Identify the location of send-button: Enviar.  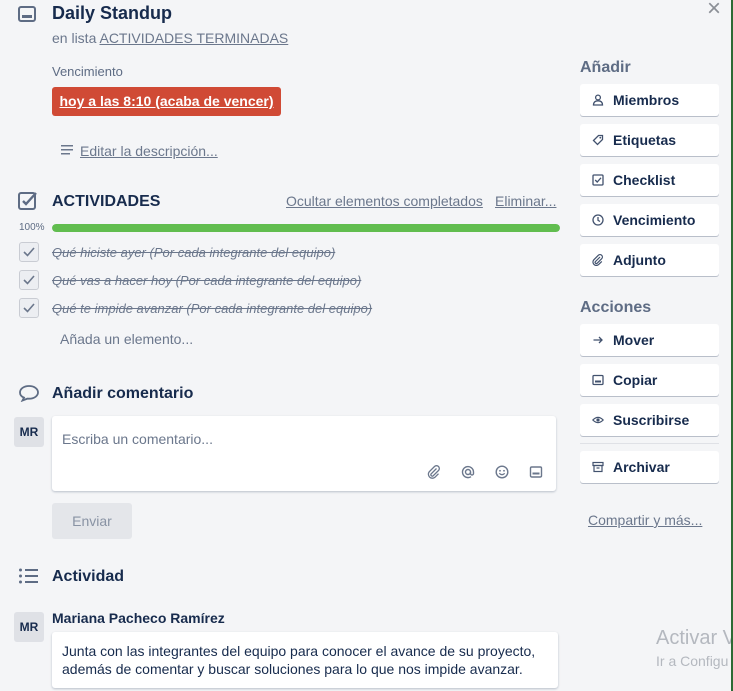
(92, 521).